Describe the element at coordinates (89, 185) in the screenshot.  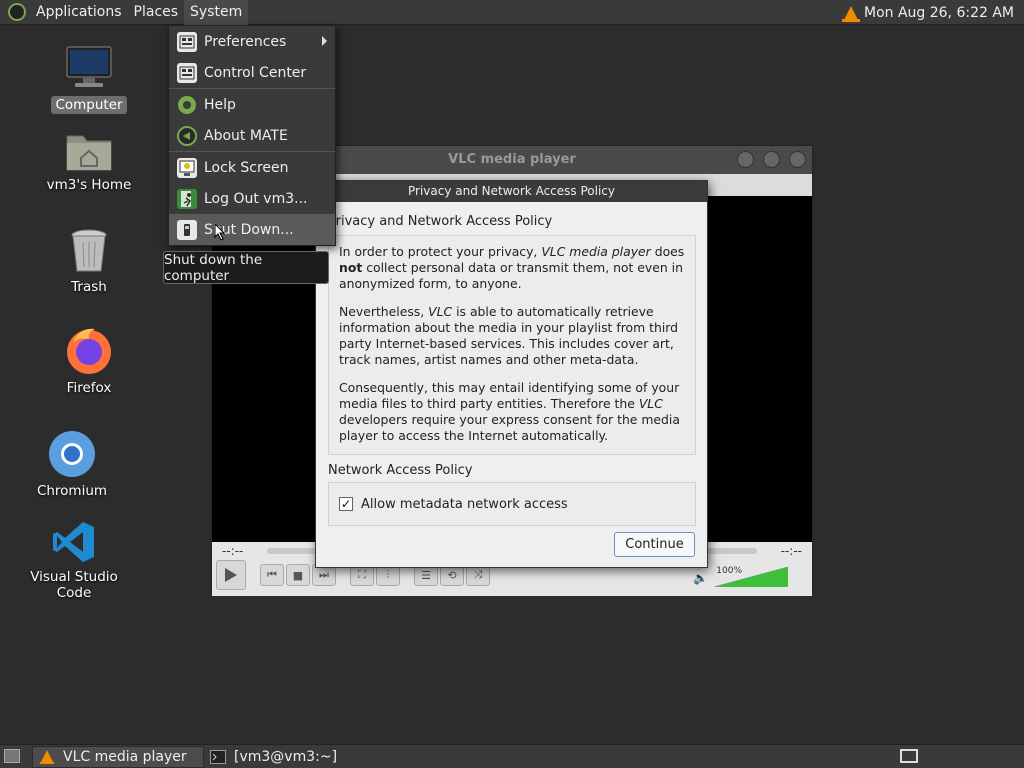
I see `desktop-icon-label: vm3's Home` at that location.